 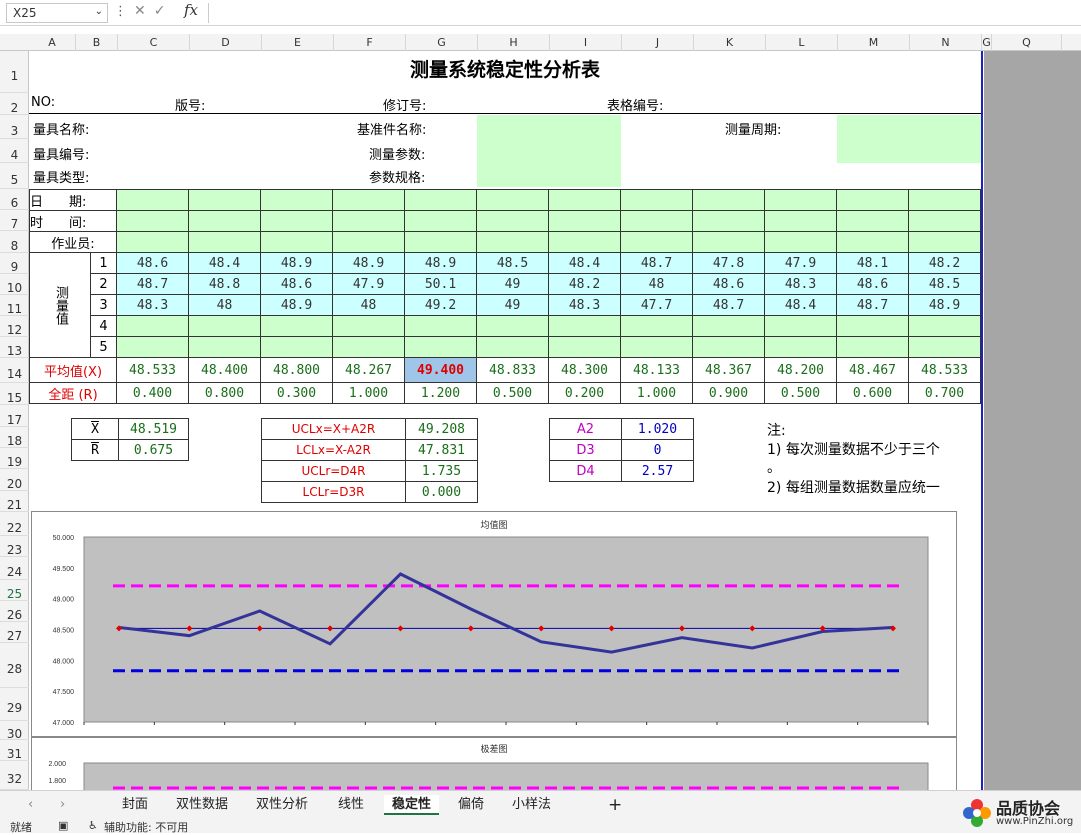 What do you see at coordinates (153, 429) in the screenshot?
I see `xbar-value: 48.519` at bounding box center [153, 429].